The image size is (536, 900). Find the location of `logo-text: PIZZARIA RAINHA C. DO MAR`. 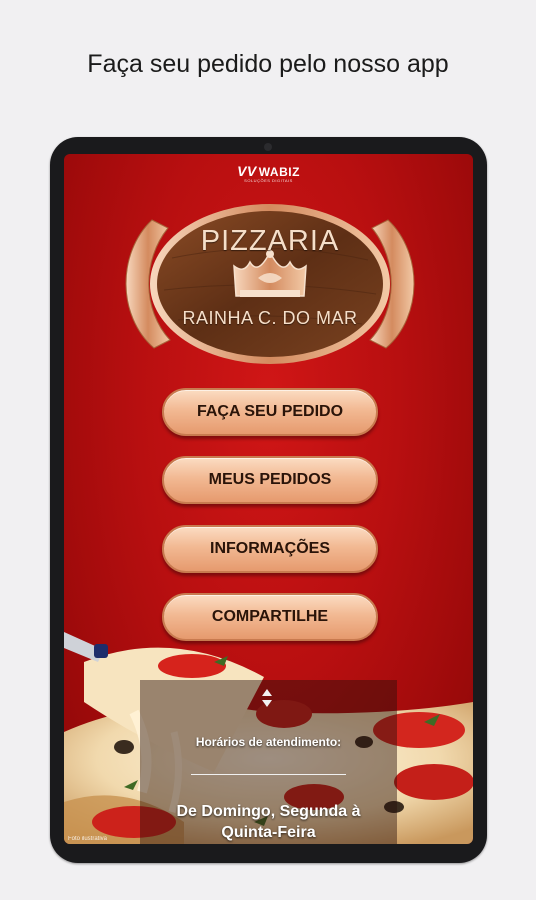

logo-text: PIZZARIA RAINHA C. DO MAR is located at coordinates (270, 284).